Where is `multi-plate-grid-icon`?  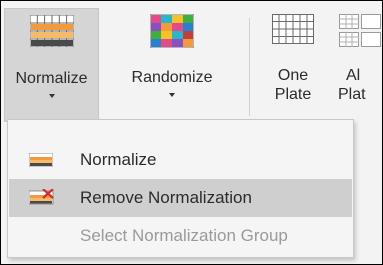
multi-plate-grid-icon is located at coordinates (360, 30).